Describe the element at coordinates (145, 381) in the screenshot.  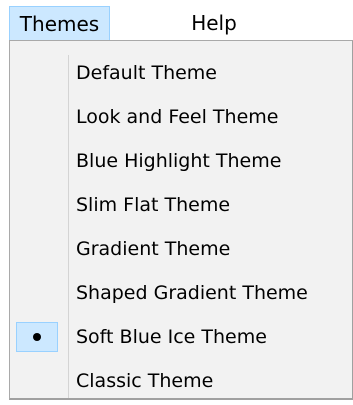
I see `menu-item-label: Classic Theme` at that location.